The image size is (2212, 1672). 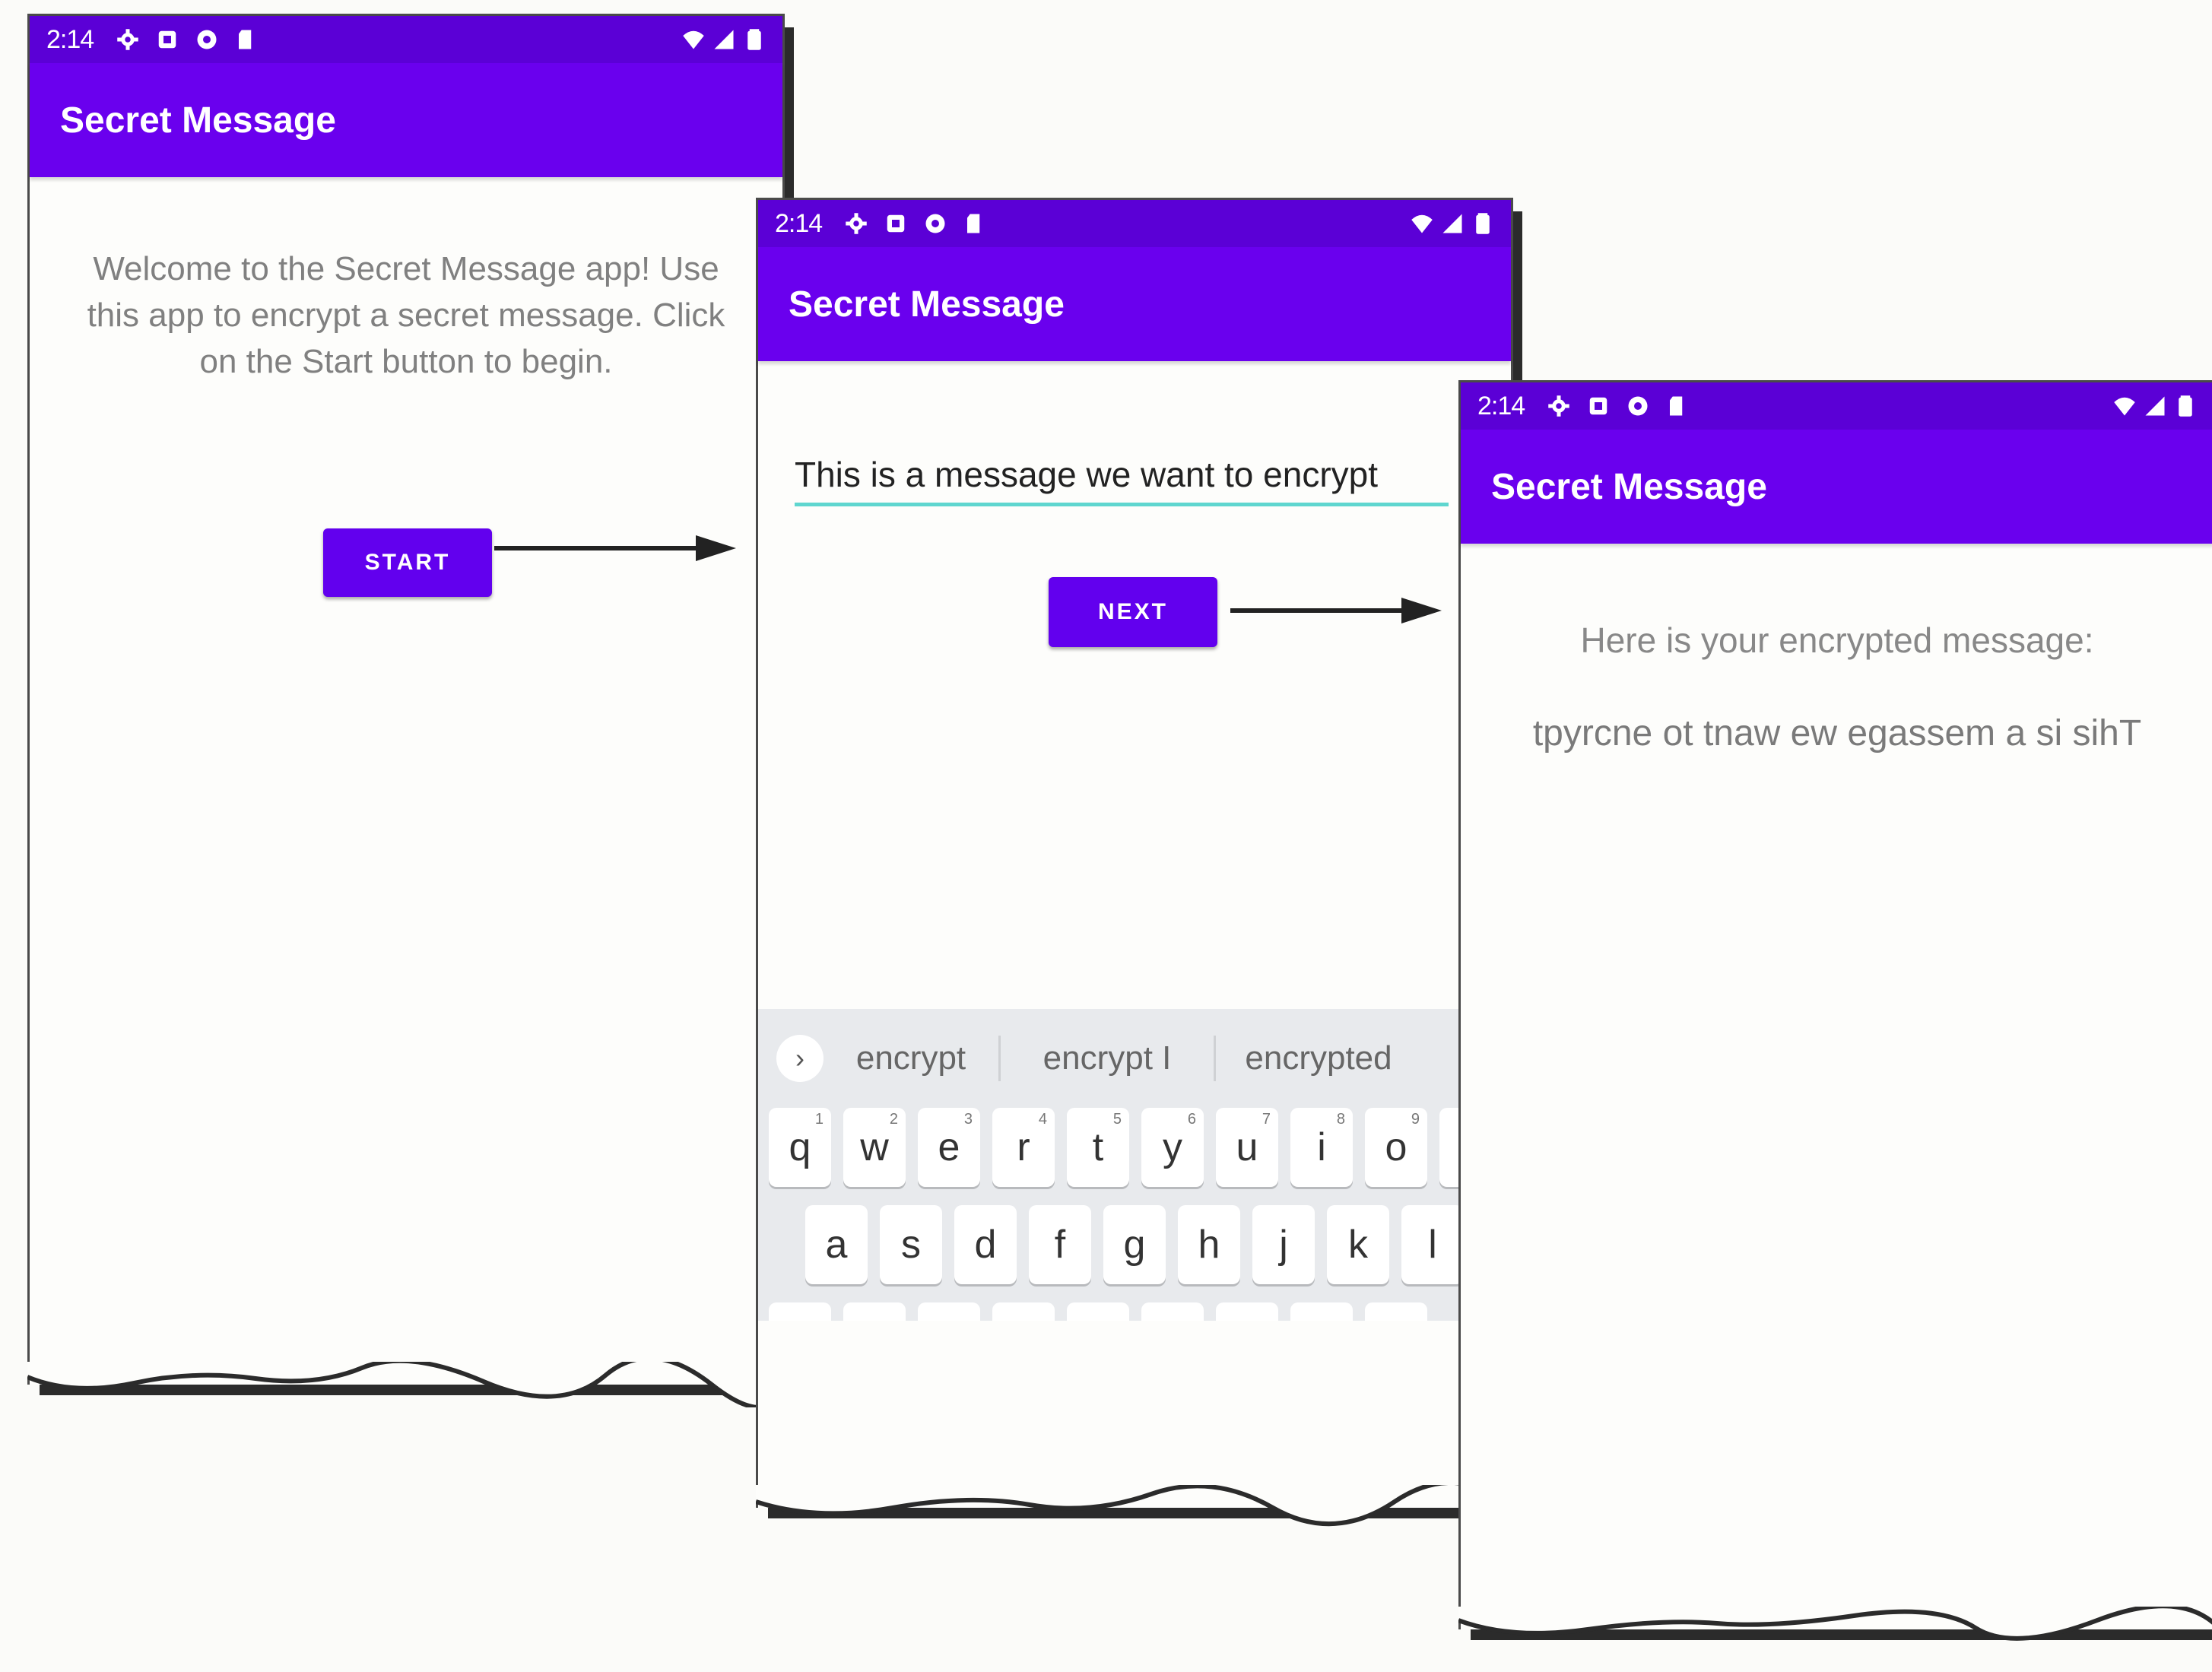 I want to click on message-input, so click(x=1122, y=478).